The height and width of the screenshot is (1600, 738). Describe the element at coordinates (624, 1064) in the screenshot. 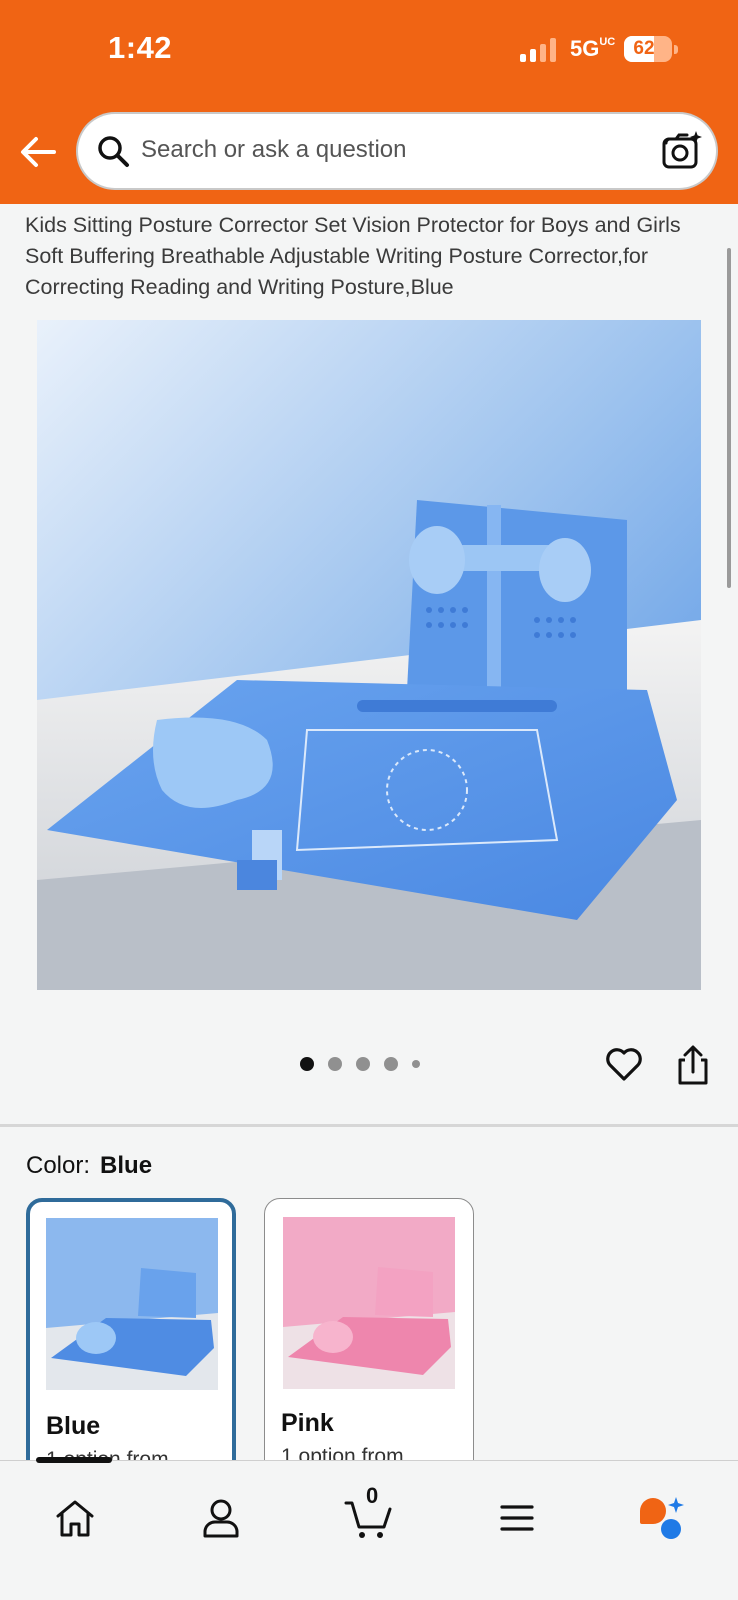

I see `heart-icon` at that location.